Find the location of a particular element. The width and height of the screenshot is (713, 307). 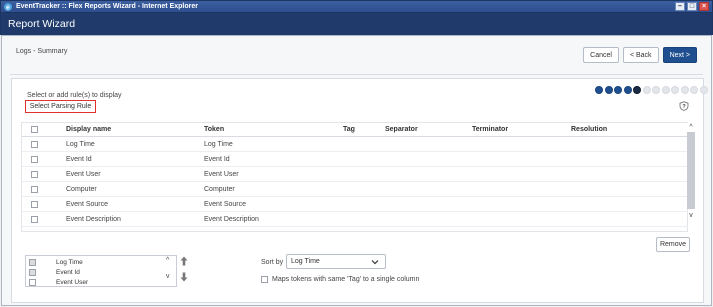

move-down-icon is located at coordinates (184, 277).